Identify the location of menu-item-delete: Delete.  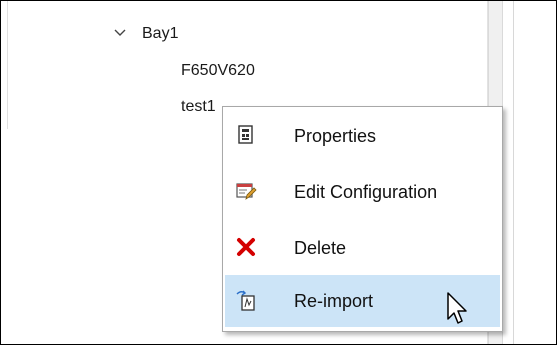
(362, 248).